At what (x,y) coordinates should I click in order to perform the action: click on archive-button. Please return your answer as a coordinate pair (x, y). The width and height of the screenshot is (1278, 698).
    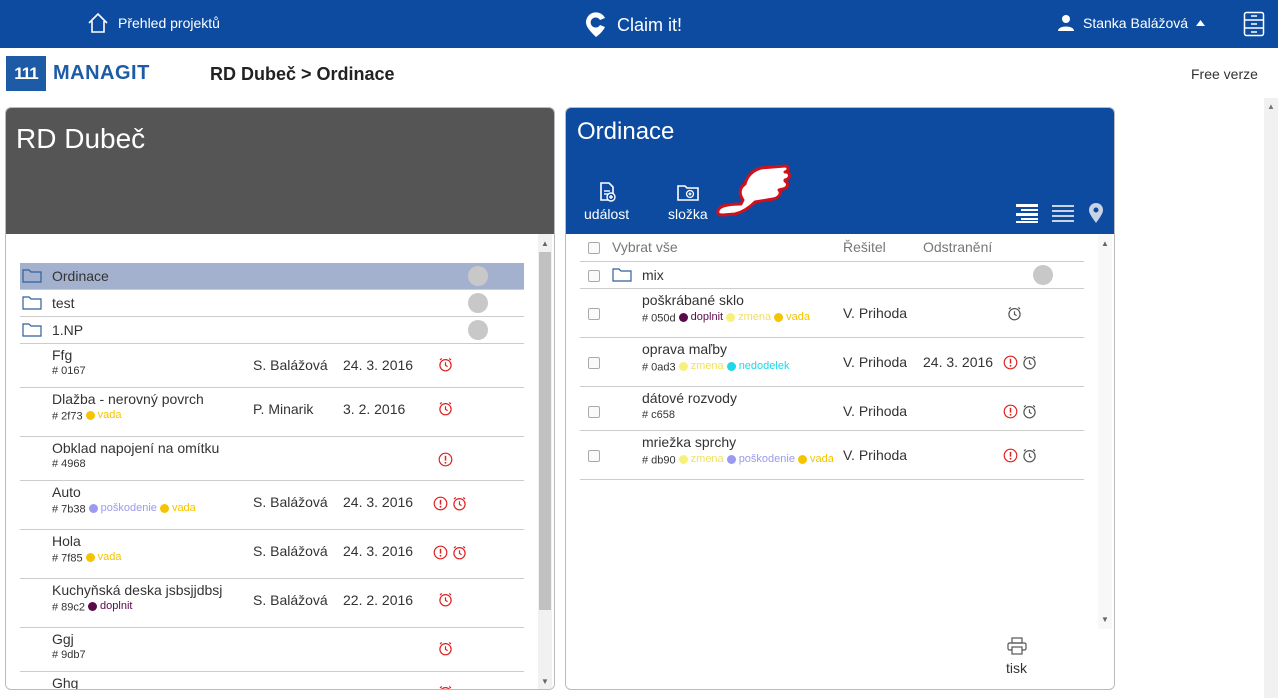
    Looking at the image, I should click on (1254, 26).